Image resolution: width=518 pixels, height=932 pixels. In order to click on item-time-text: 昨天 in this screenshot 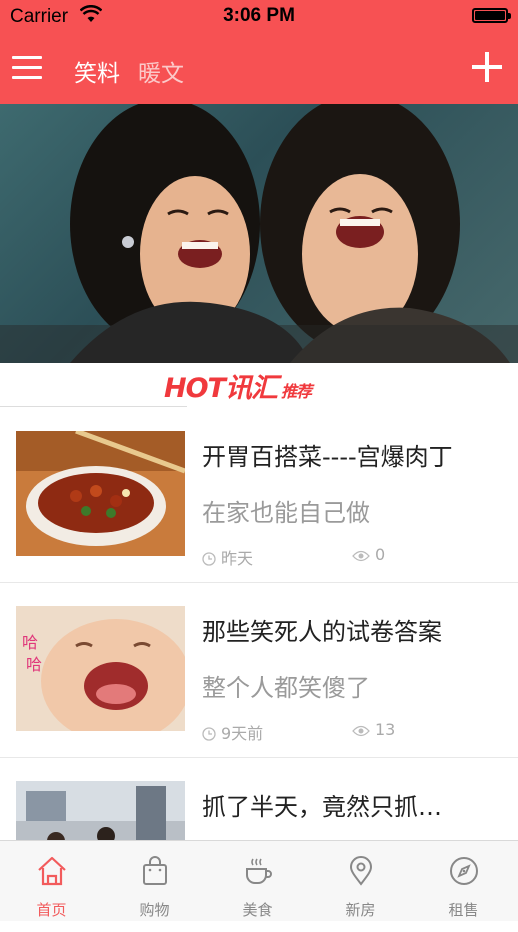, I will do `click(237, 558)`.